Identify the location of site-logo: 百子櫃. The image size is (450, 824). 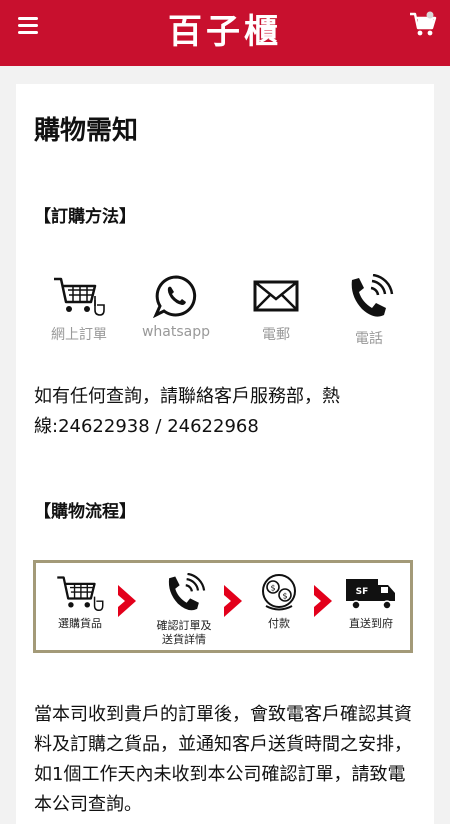
(225, 28).